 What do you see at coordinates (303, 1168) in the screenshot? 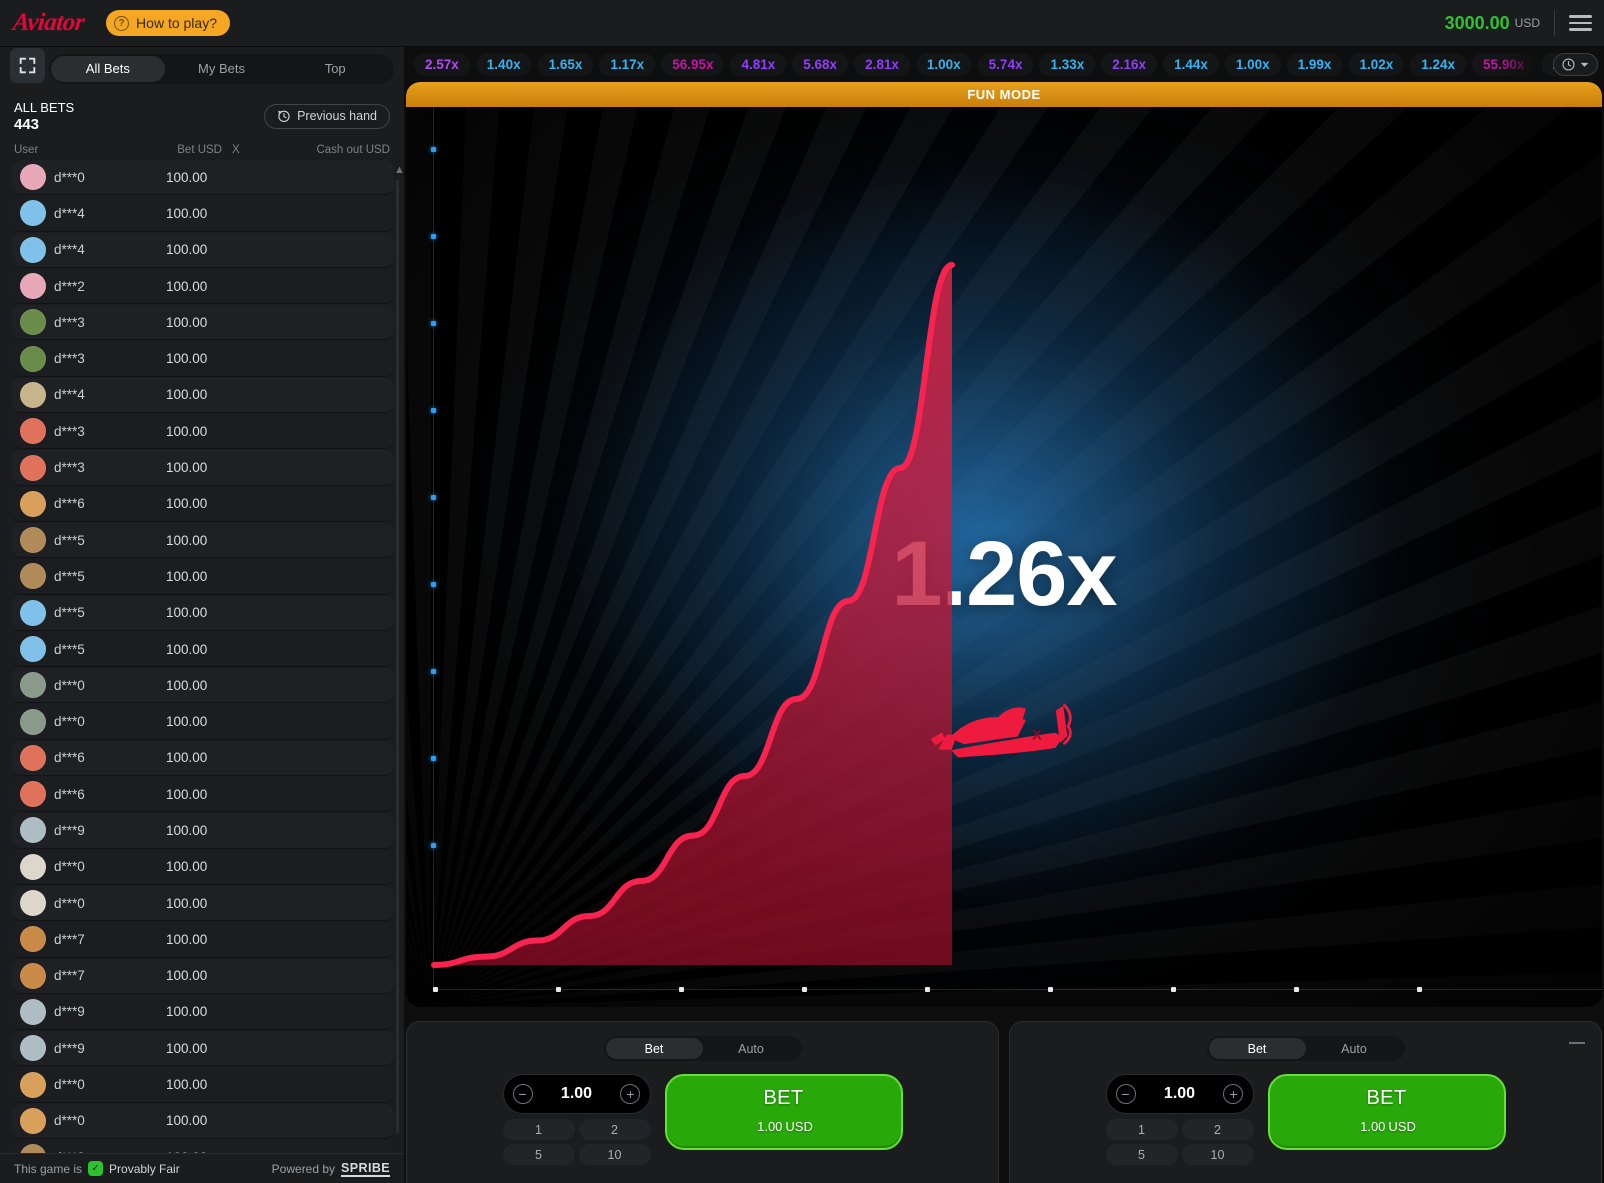
I see `powered-by-label: Powered by` at bounding box center [303, 1168].